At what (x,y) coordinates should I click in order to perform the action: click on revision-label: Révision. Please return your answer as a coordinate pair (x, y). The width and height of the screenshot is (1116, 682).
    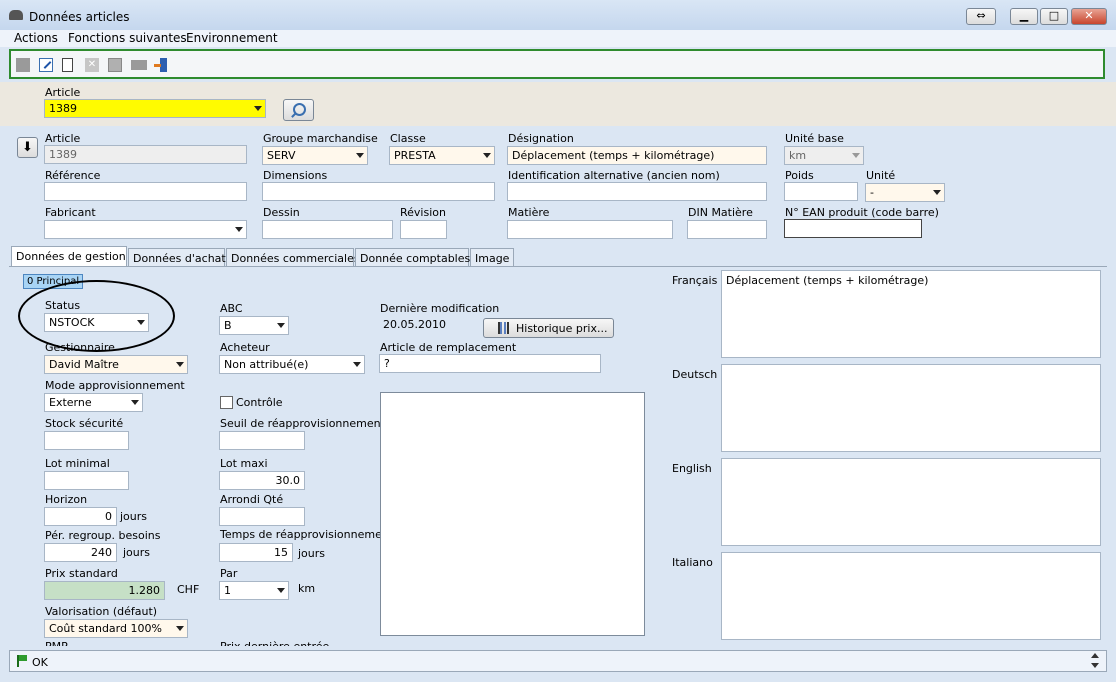
    Looking at the image, I should click on (423, 212).